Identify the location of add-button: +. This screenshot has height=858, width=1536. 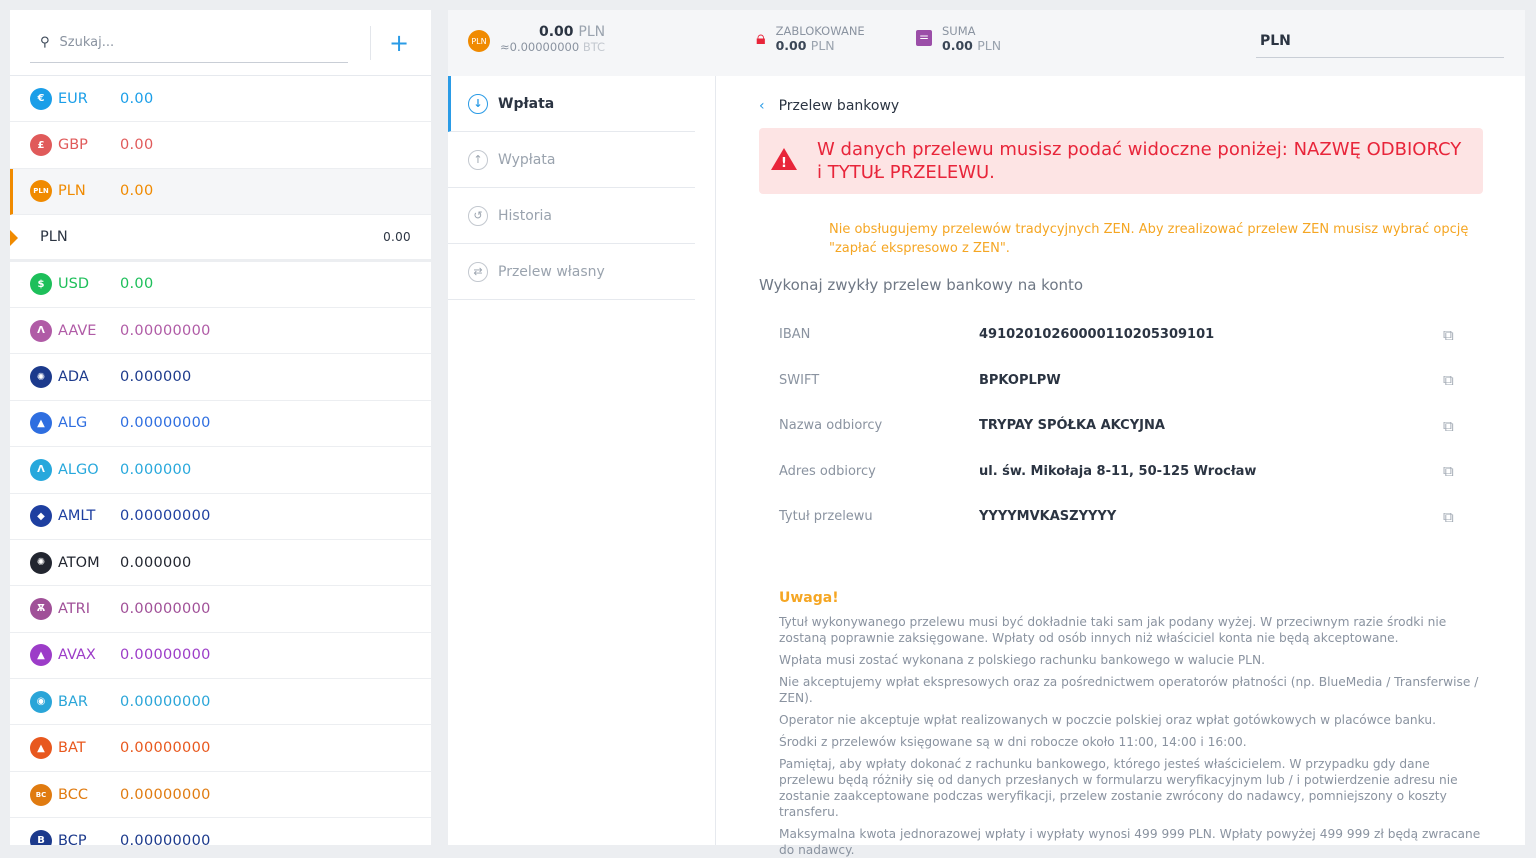
(399, 43).